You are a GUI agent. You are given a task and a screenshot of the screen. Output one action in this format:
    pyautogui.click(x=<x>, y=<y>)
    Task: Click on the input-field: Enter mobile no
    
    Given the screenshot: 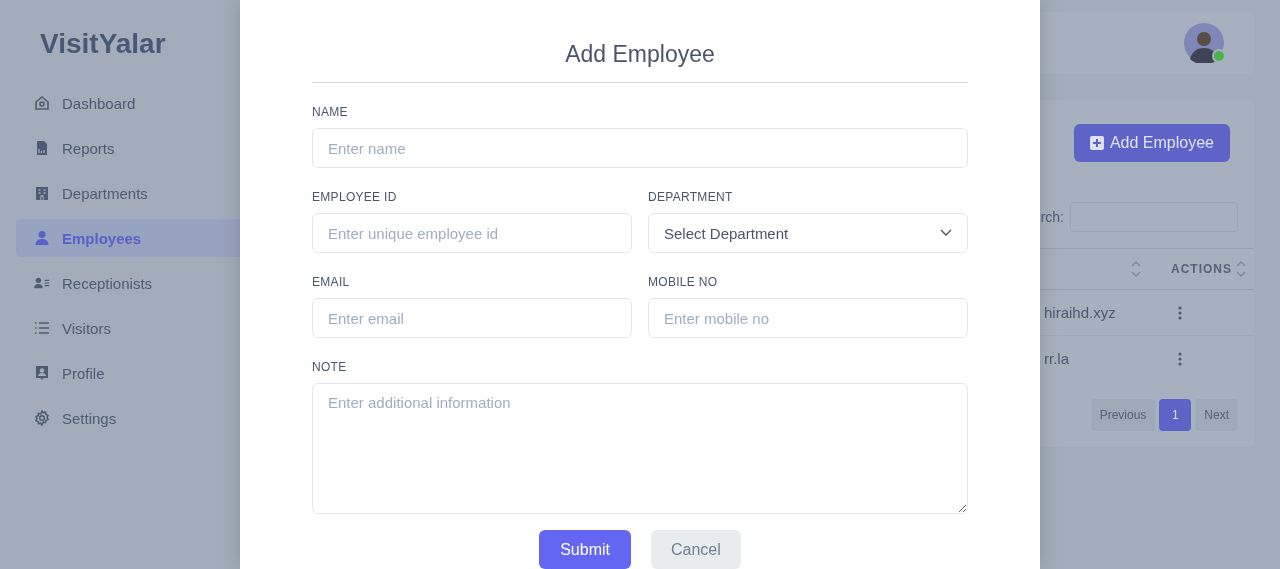 What is the action you would take?
    pyautogui.click(x=808, y=318)
    